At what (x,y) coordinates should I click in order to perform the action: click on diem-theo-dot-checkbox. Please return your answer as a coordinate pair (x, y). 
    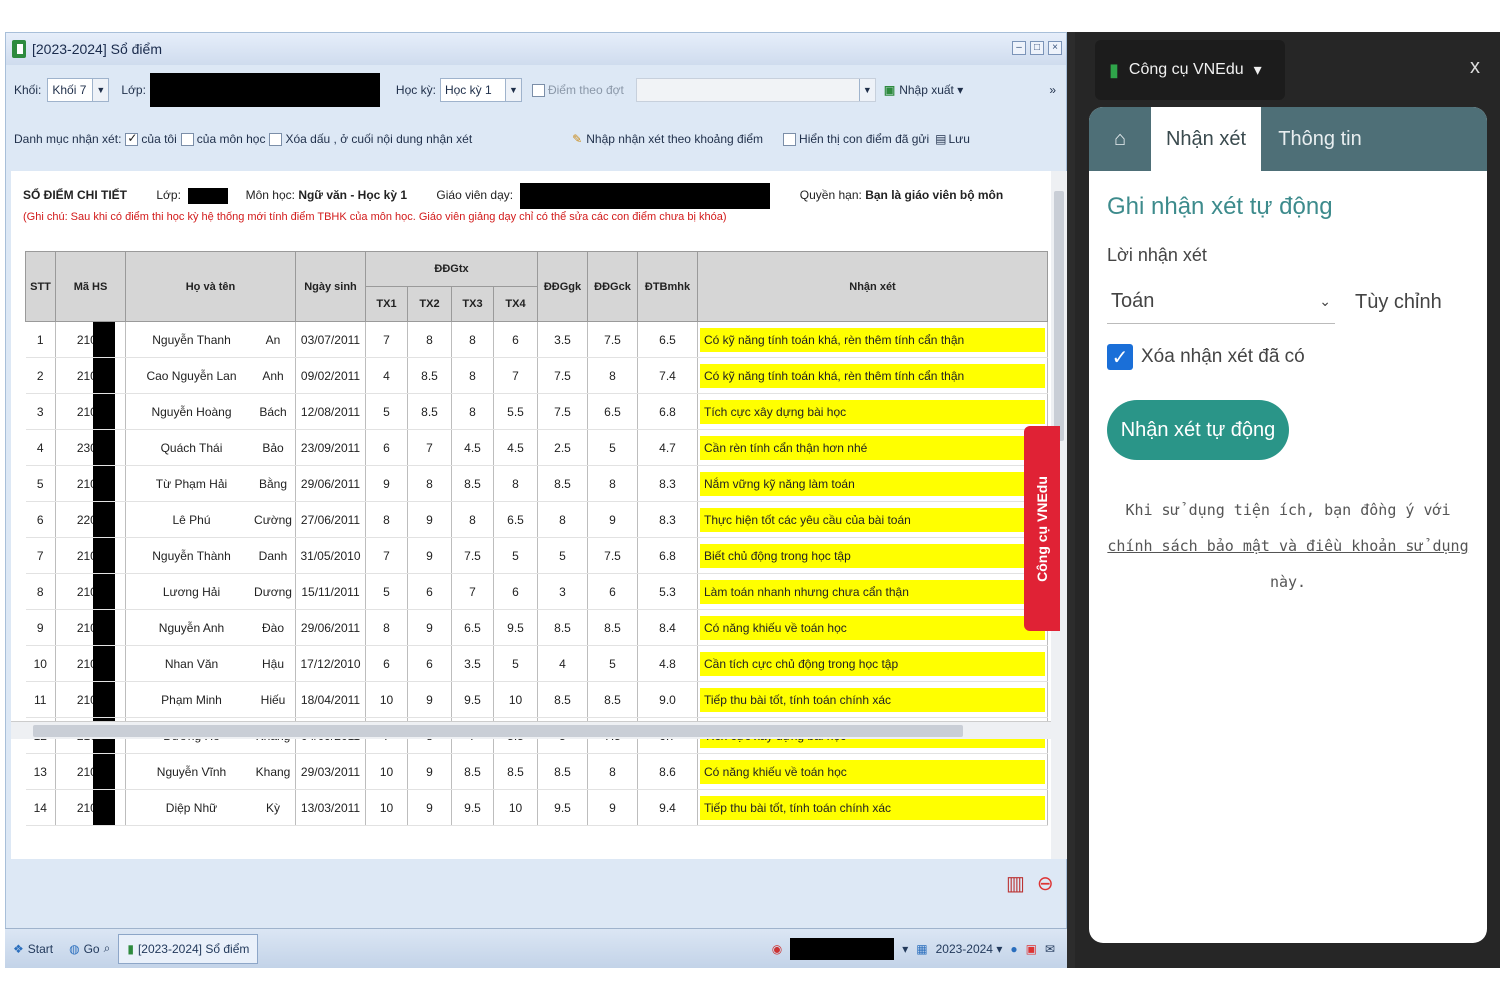
    Looking at the image, I should click on (538, 90).